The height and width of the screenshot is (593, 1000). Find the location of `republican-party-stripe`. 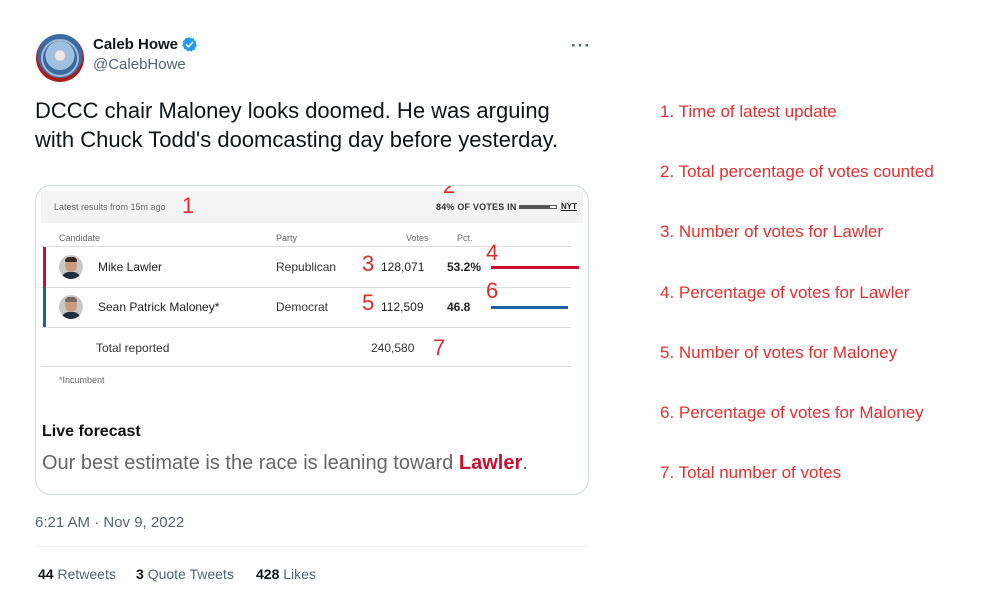

republican-party-stripe is located at coordinates (44, 267).